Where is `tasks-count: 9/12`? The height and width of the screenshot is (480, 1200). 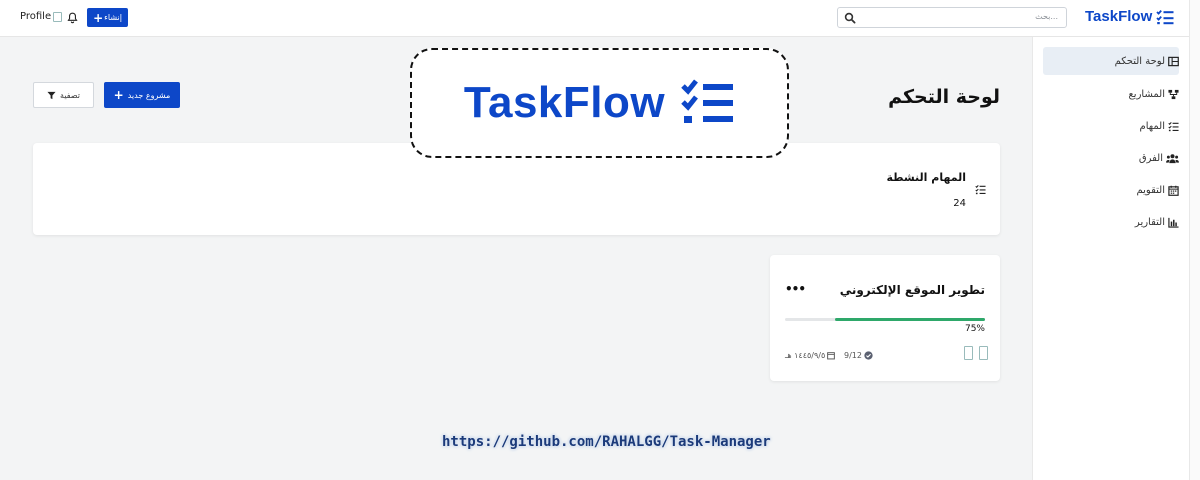 tasks-count: 9/12 is located at coordinates (858, 355).